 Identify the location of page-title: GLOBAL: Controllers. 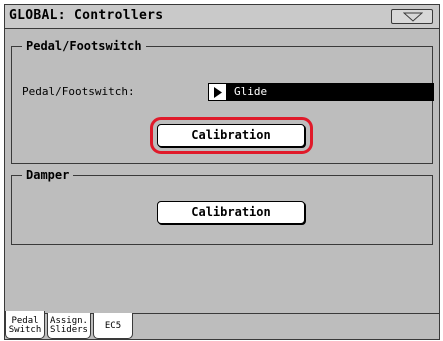
(86, 15).